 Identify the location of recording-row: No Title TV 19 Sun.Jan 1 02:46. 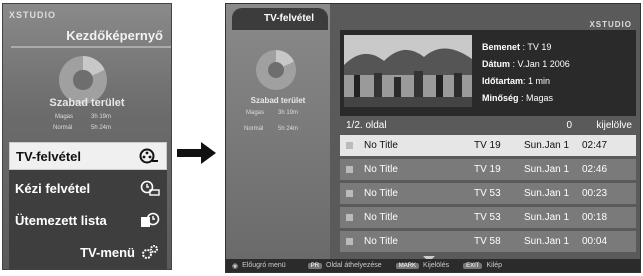
(488, 169).